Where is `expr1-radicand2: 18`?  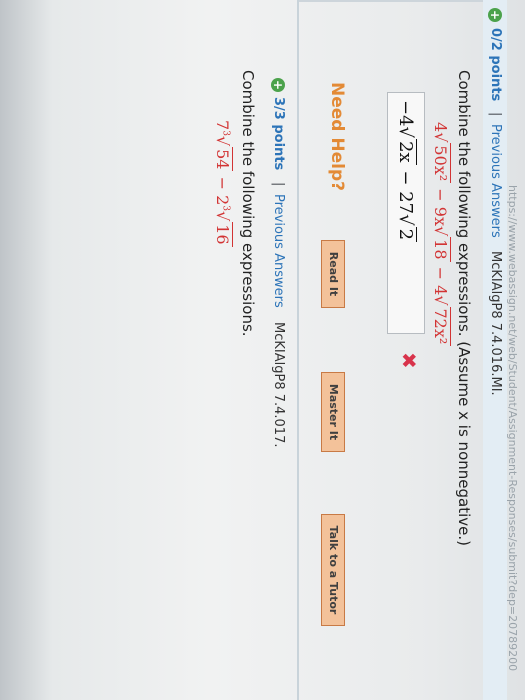
expr1-radicand2: 18 is located at coordinates (441, 249).